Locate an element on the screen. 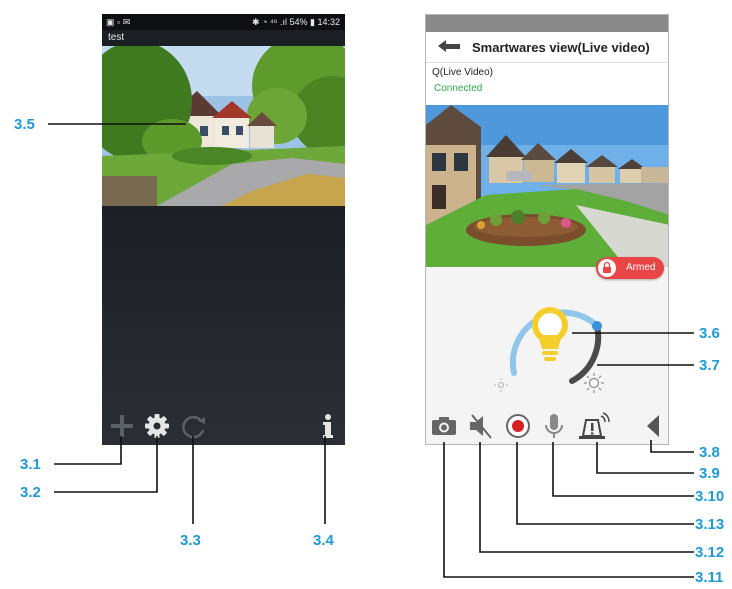 This screenshot has height=589, width=732. toggle-knob is located at coordinates (607, 268).